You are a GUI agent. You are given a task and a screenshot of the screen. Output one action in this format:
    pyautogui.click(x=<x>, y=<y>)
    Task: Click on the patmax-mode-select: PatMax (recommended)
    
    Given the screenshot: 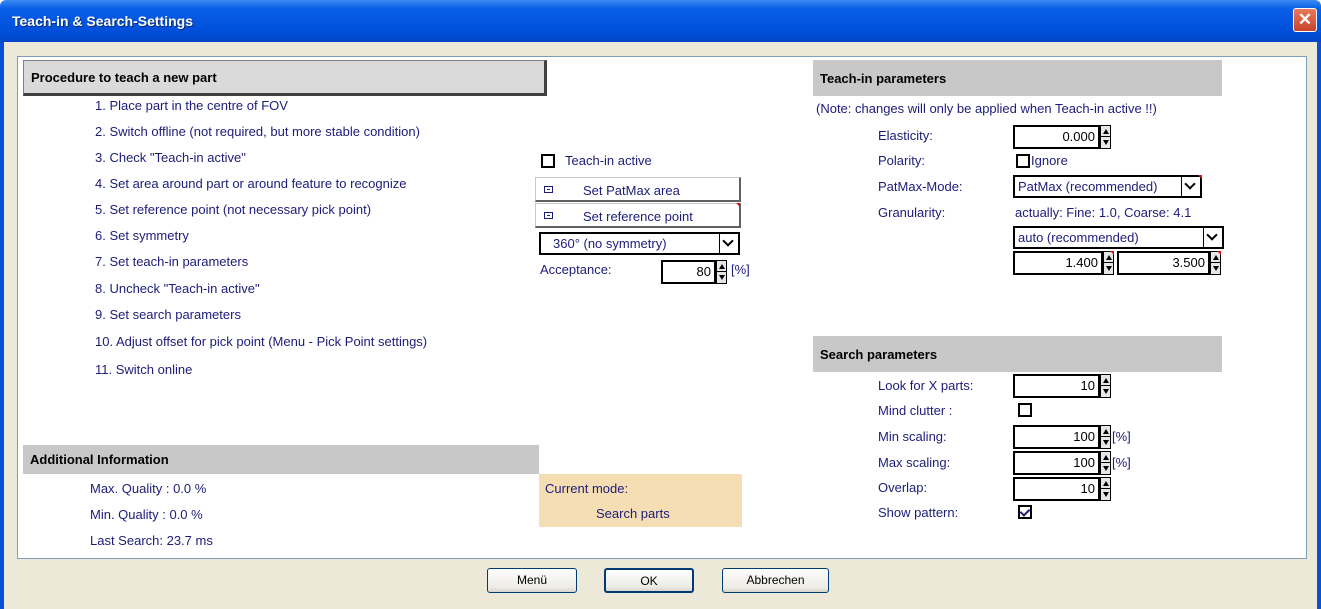 What is the action you would take?
    pyautogui.click(x=1107, y=186)
    